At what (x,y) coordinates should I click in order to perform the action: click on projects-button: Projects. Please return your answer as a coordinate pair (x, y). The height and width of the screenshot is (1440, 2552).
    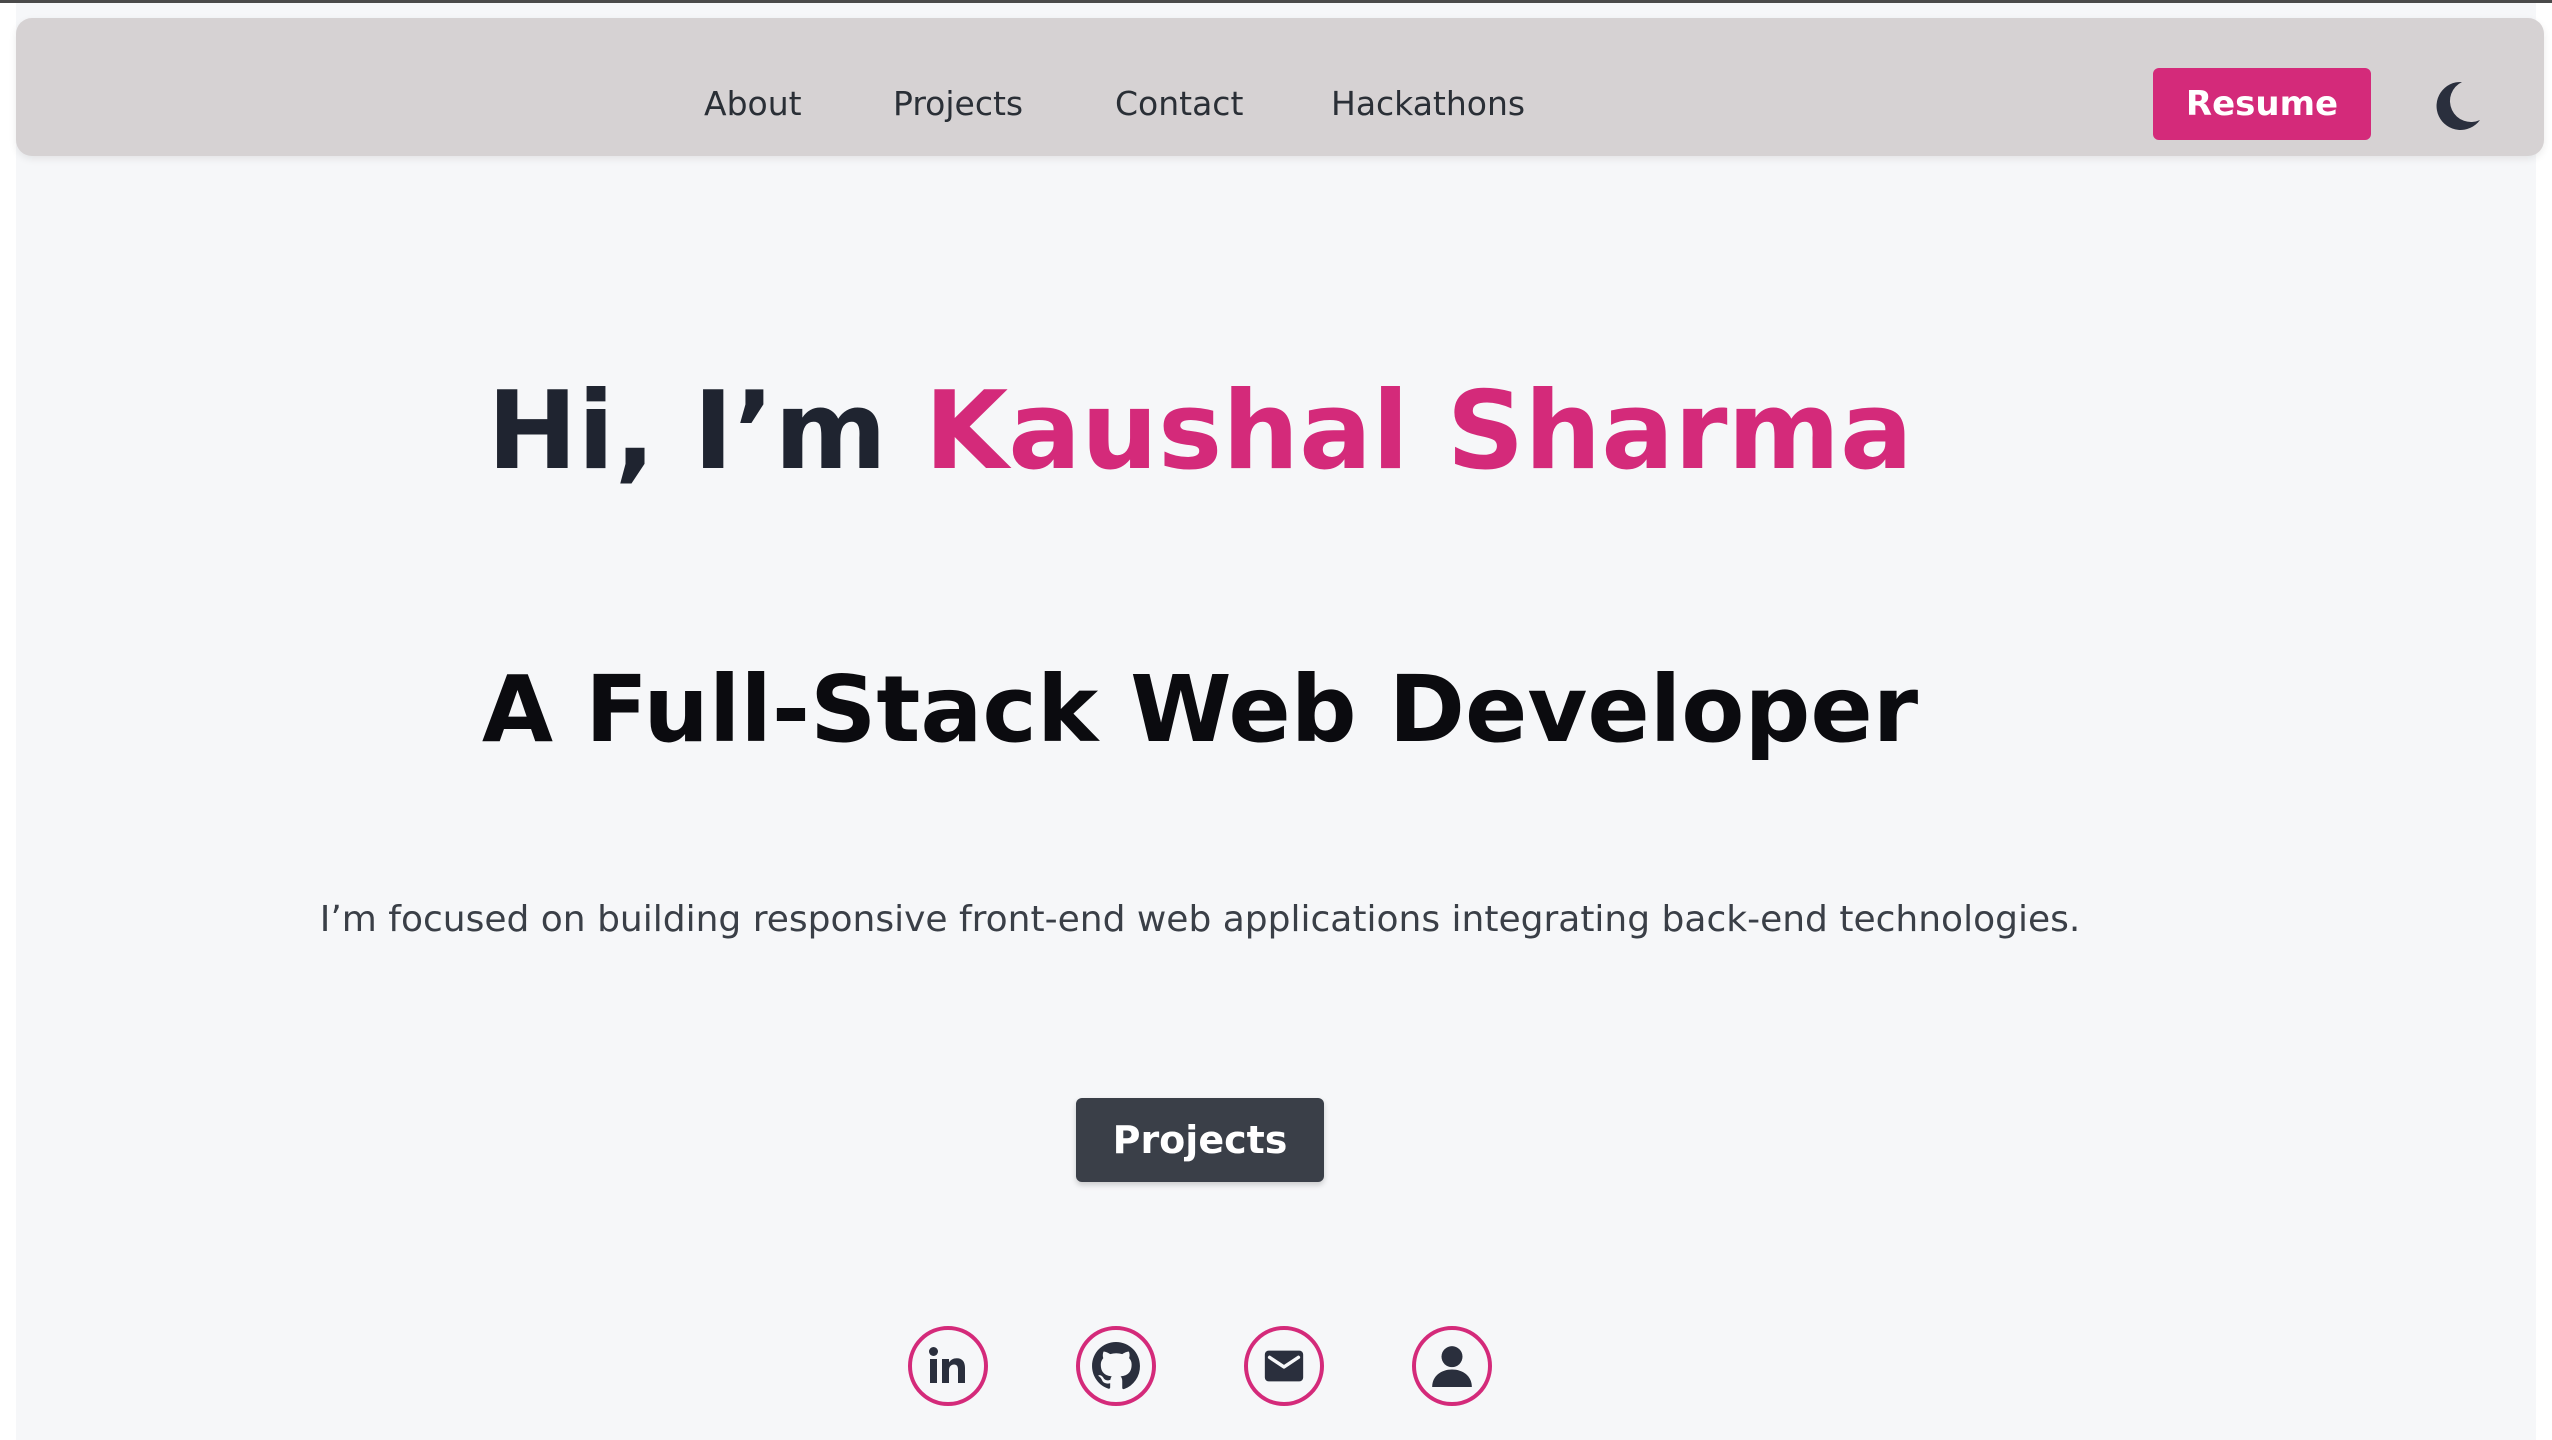
    Looking at the image, I should click on (1200, 1140).